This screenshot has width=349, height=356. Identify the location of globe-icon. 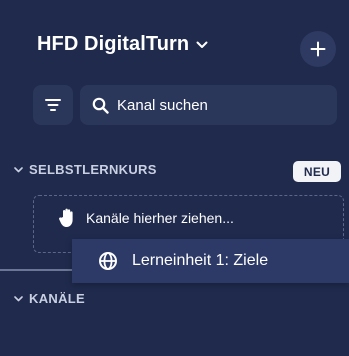
(108, 261).